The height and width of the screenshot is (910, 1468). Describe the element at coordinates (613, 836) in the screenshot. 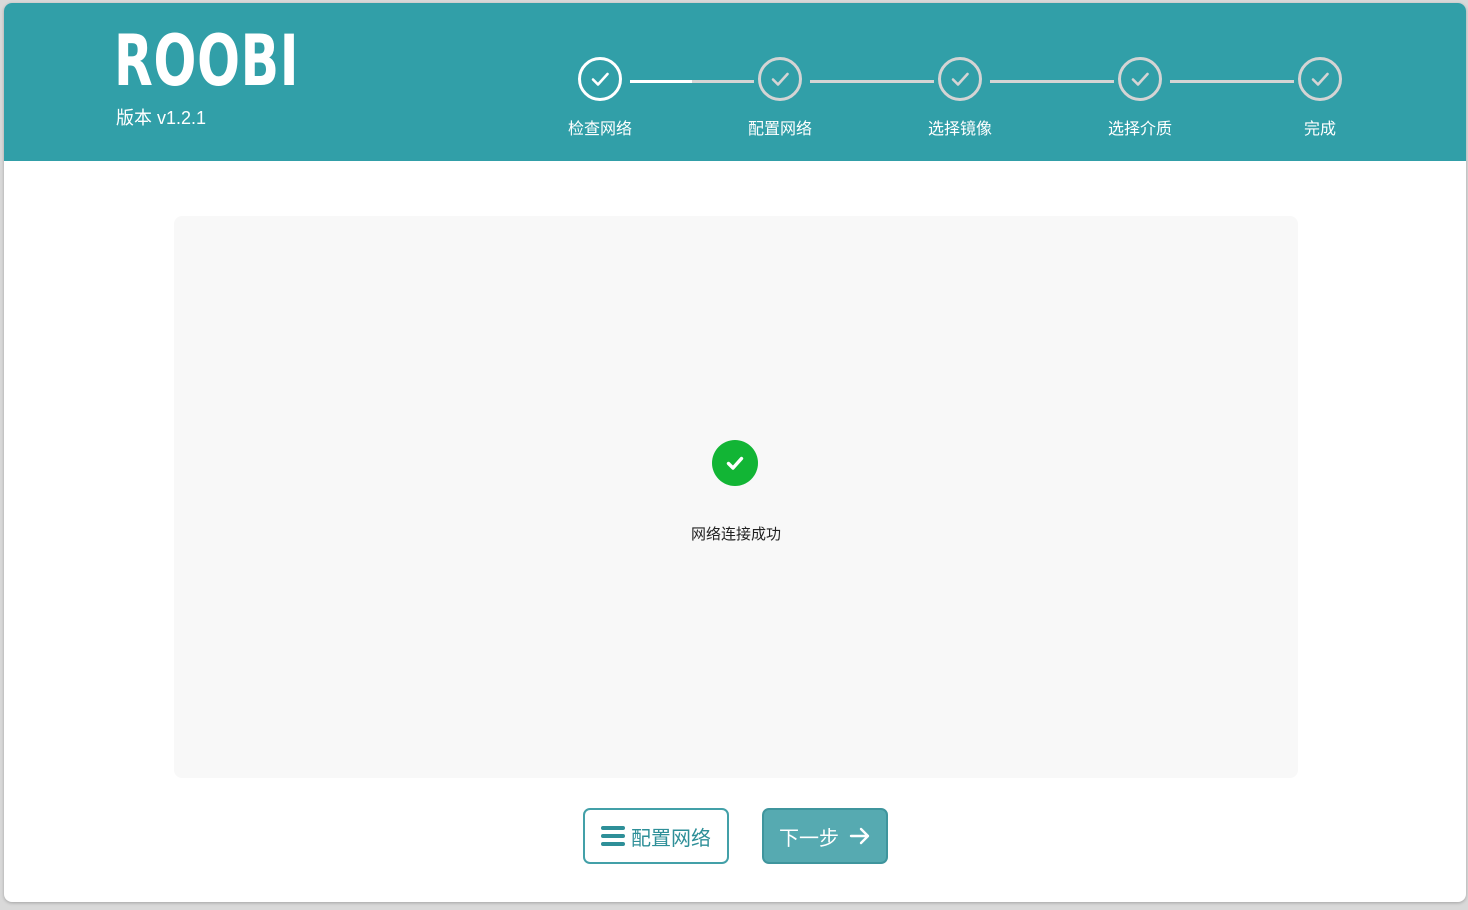

I see `menu-icon` at that location.